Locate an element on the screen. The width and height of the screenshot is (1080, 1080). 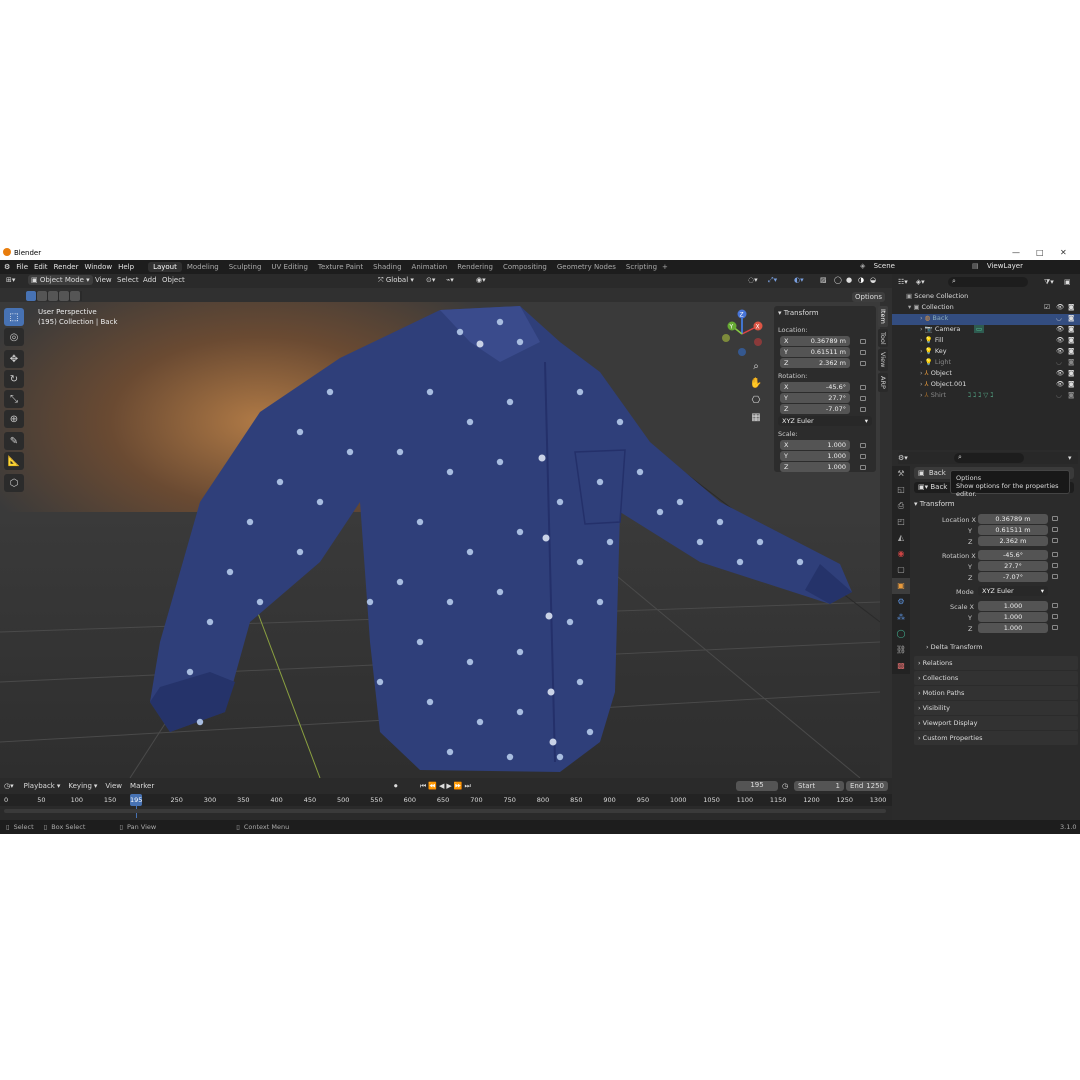
modifier-props-icon: ⚙ is located at coordinates (901, 602).